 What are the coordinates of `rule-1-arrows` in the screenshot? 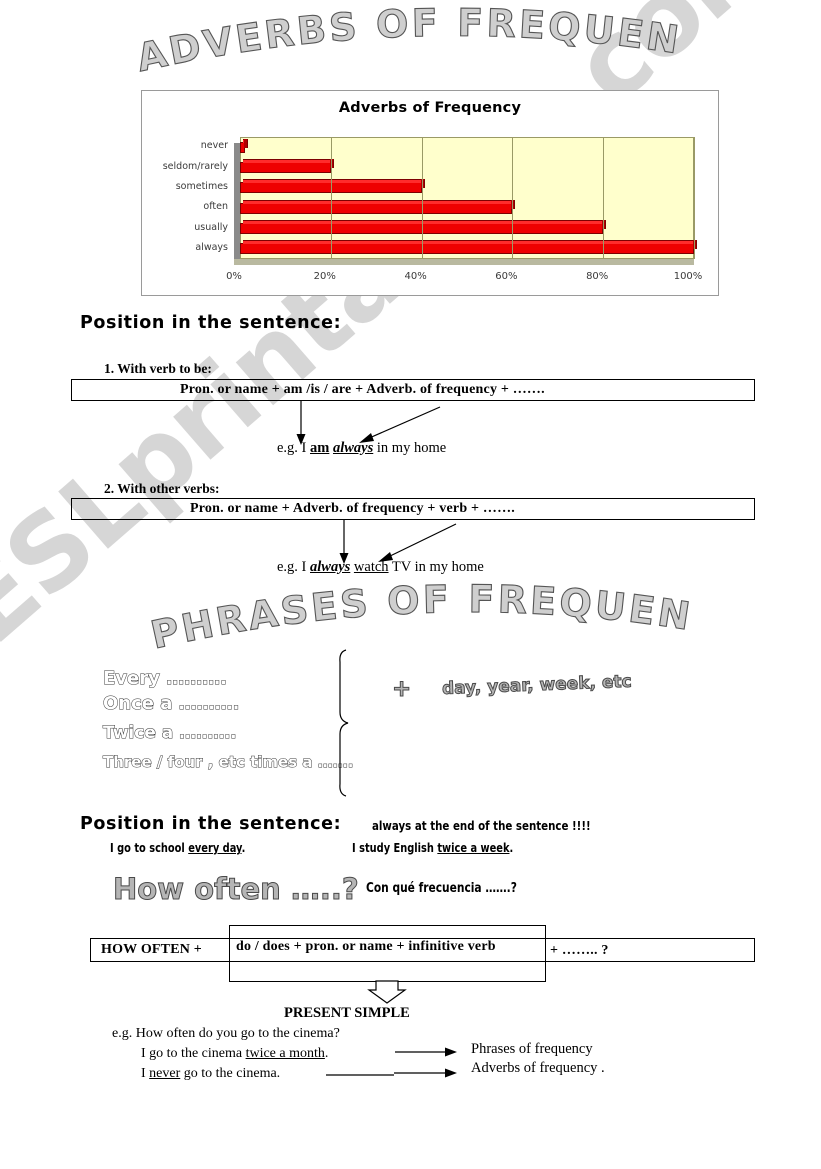 It's located at (368, 423).